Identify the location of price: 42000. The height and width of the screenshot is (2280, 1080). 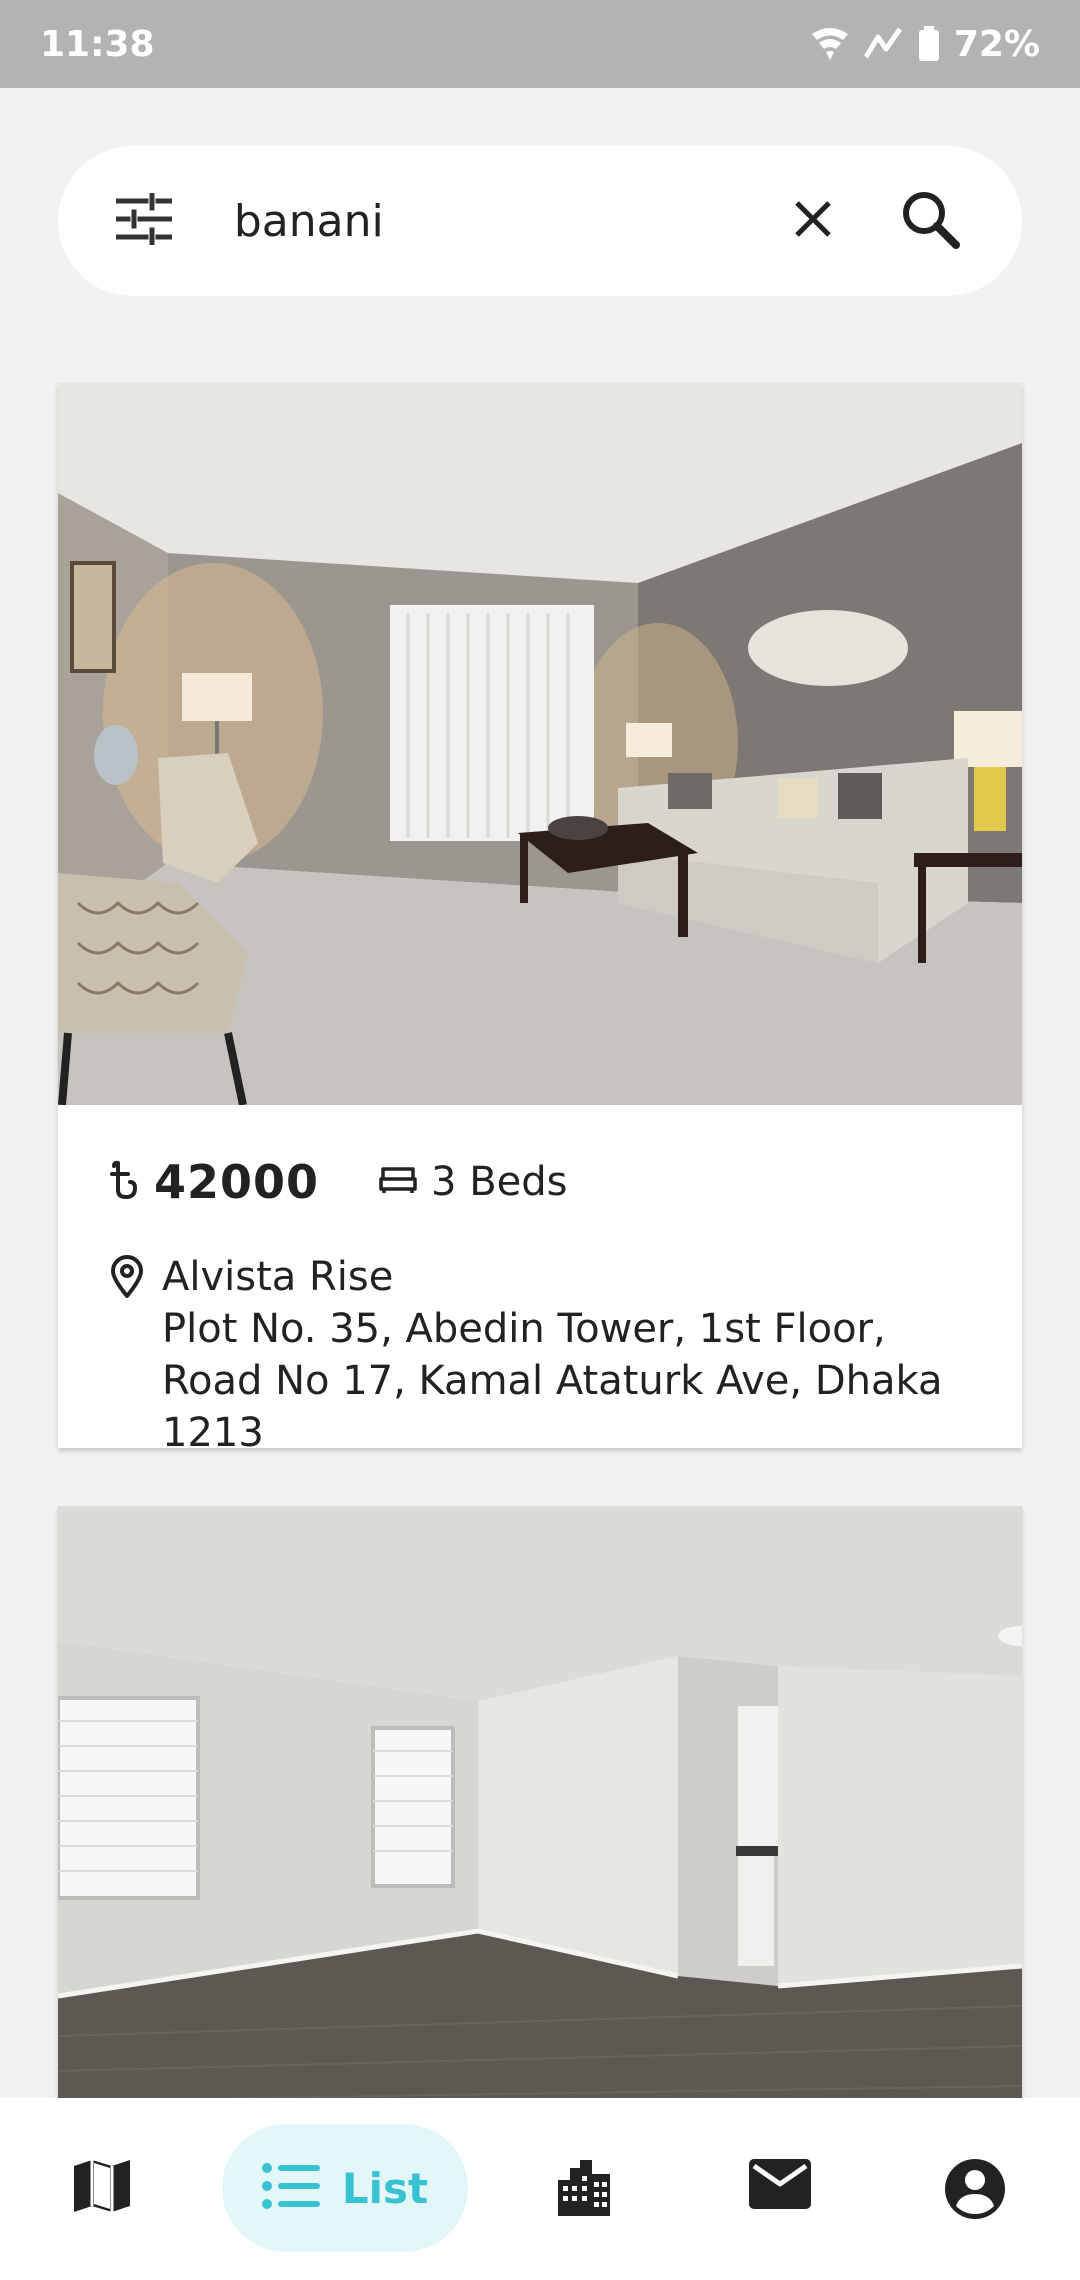
(214, 1182).